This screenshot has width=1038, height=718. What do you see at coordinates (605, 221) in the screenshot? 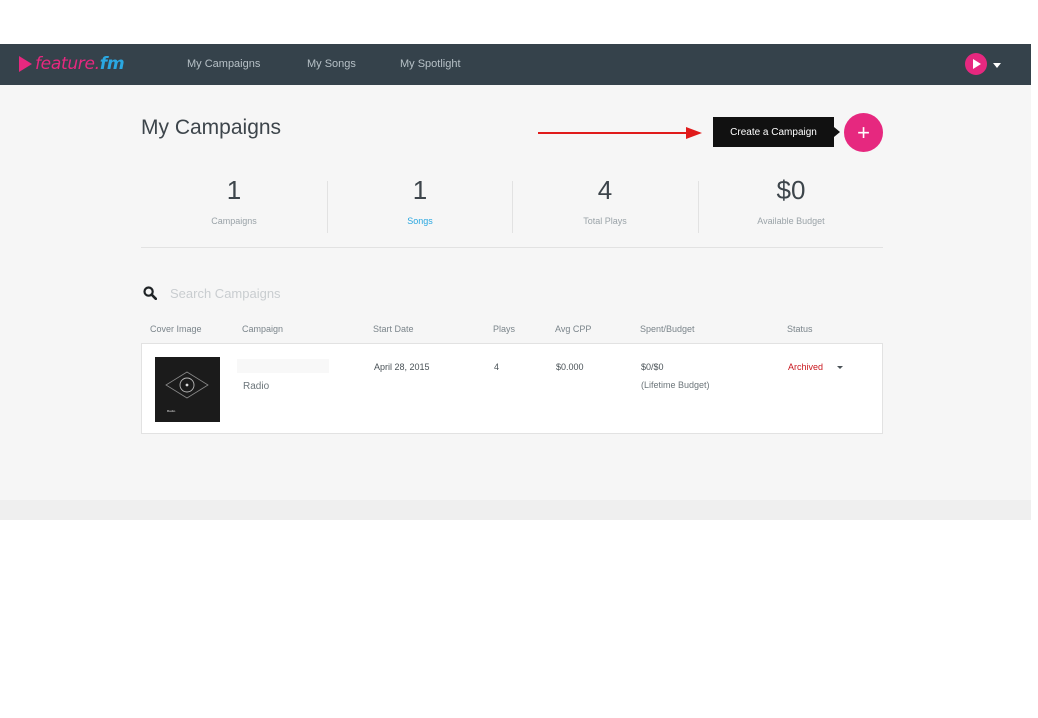
I see `stat-label: Total Plays` at bounding box center [605, 221].